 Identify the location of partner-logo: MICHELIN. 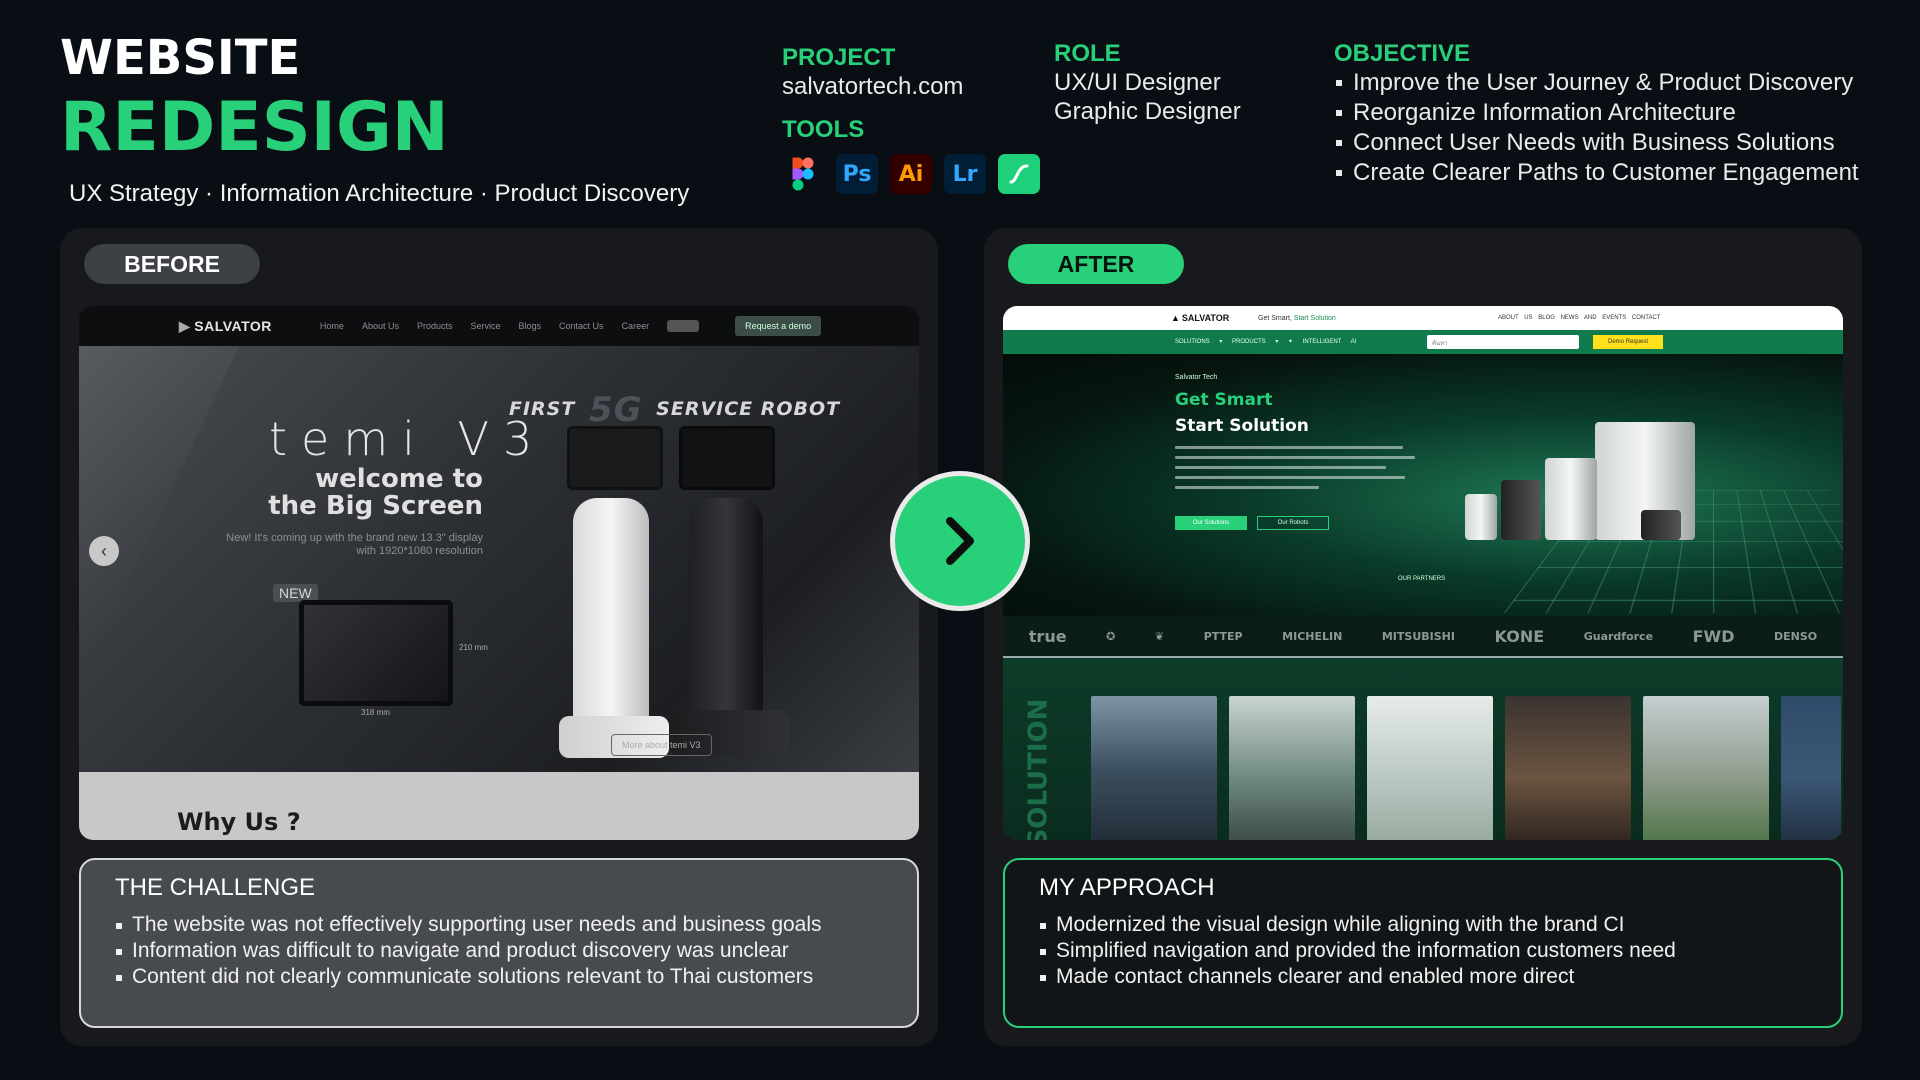
(1312, 636).